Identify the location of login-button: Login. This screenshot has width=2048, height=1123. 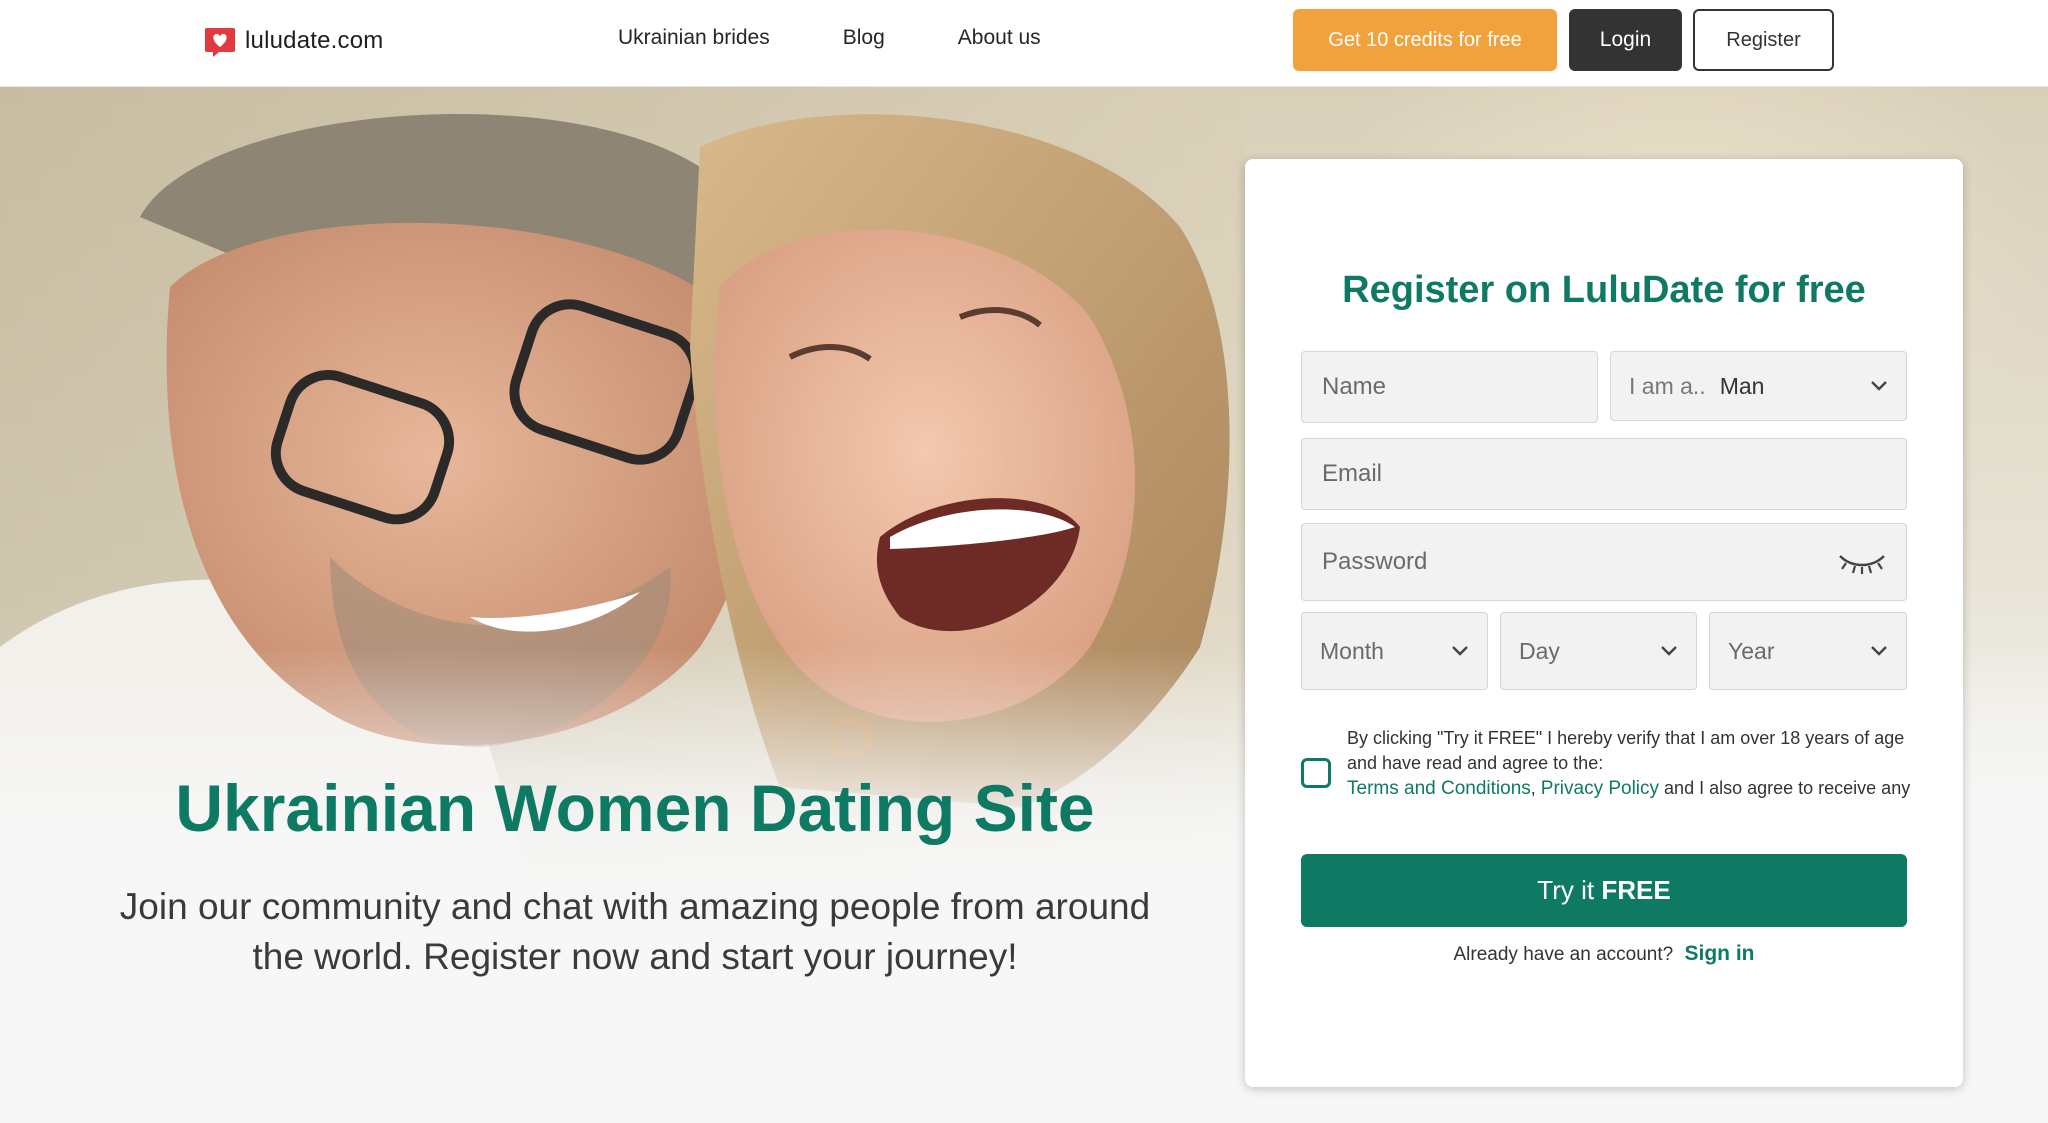
(1625, 40).